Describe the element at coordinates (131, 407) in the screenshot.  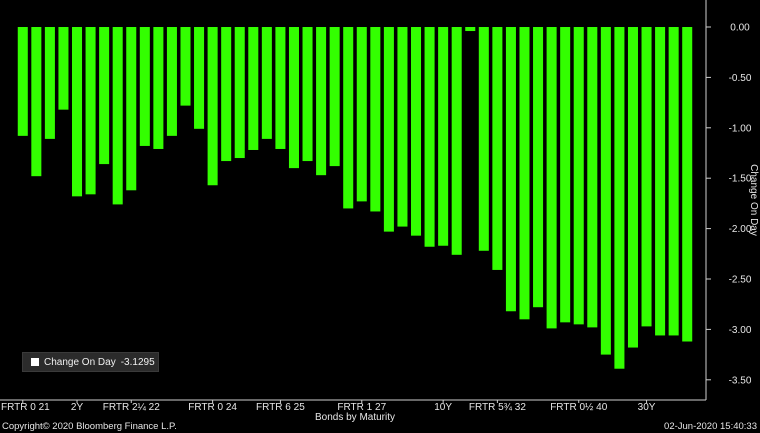
I see `x-tick-label: FRTR 2¼ 22` at that location.